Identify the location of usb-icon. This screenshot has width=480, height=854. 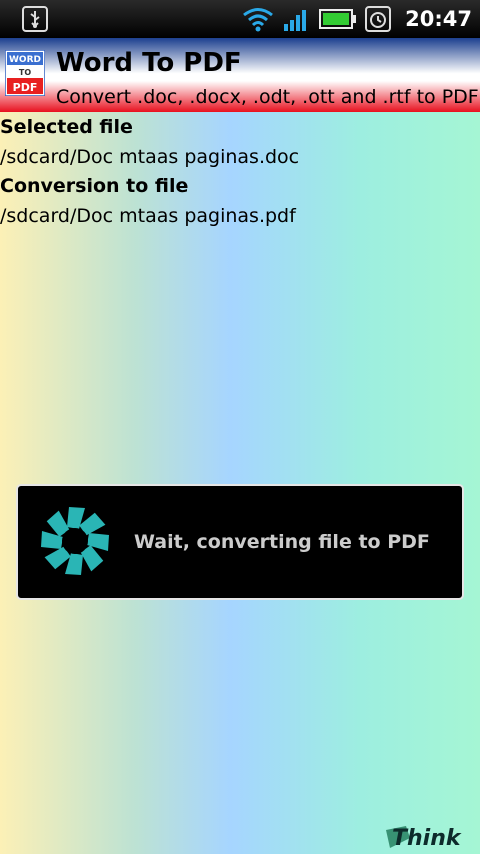
(35, 19).